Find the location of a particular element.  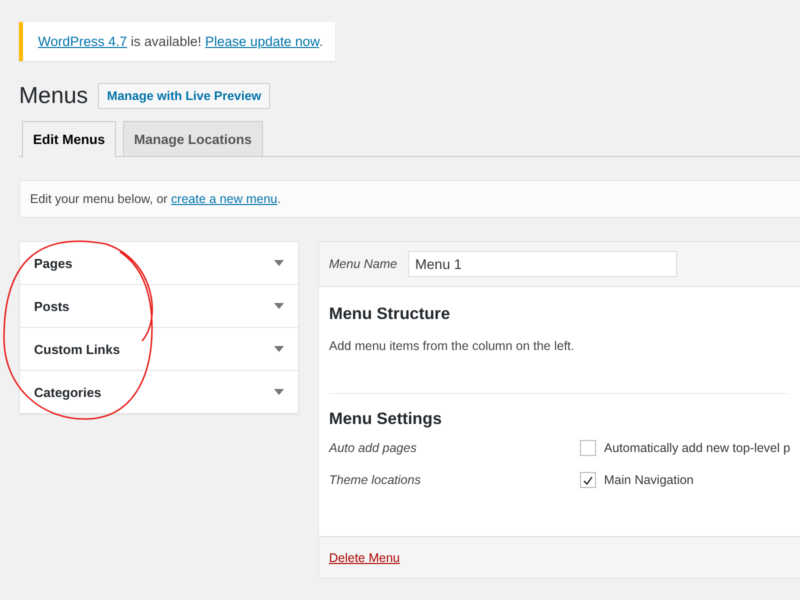

delete-menu-link: Delete Menu is located at coordinates (364, 557).